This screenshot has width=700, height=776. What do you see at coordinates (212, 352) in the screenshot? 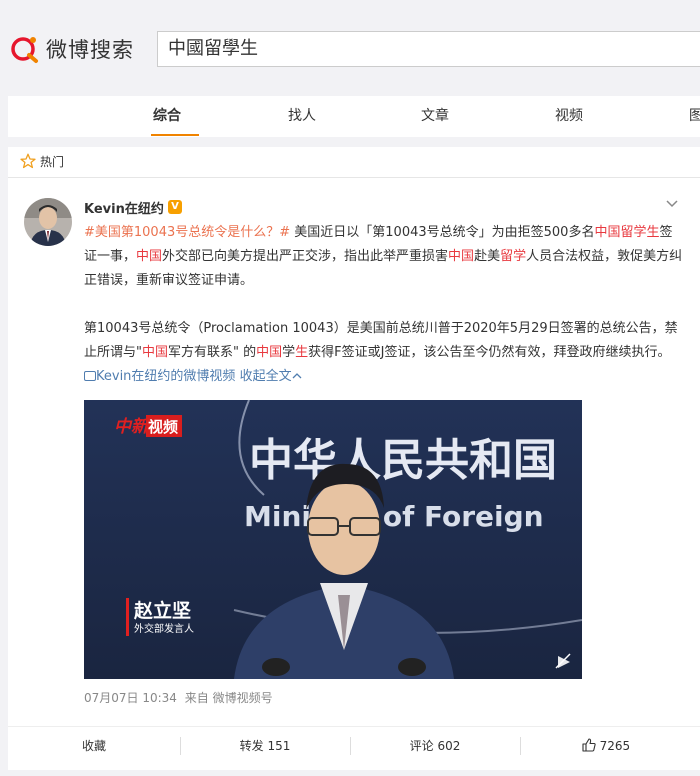
I see `text-segment: 军方有联系" 的` at bounding box center [212, 352].